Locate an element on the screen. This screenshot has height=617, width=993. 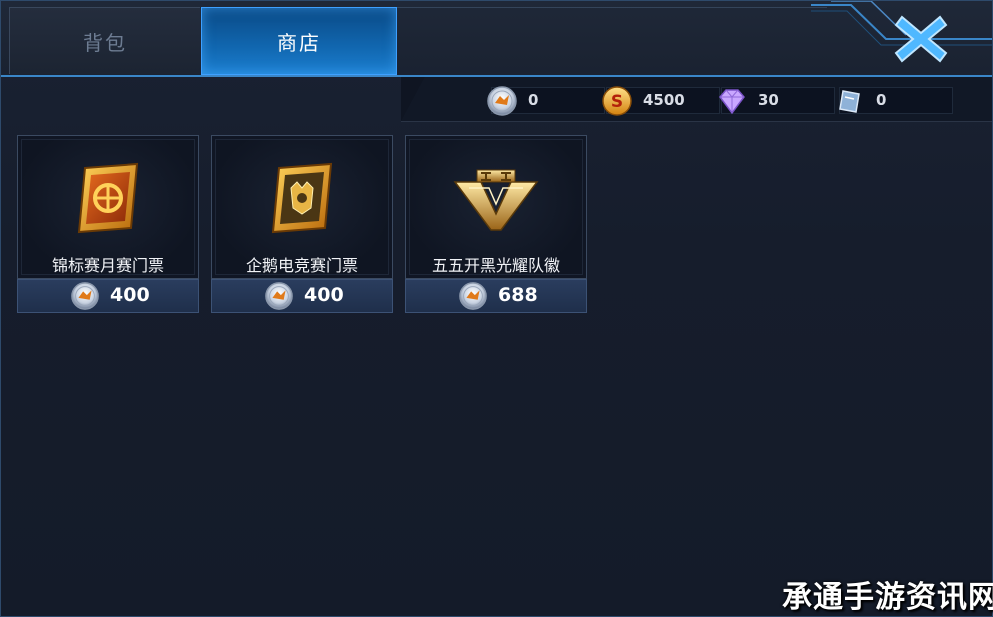
tab-shop-label: 商店 is located at coordinates (299, 42).